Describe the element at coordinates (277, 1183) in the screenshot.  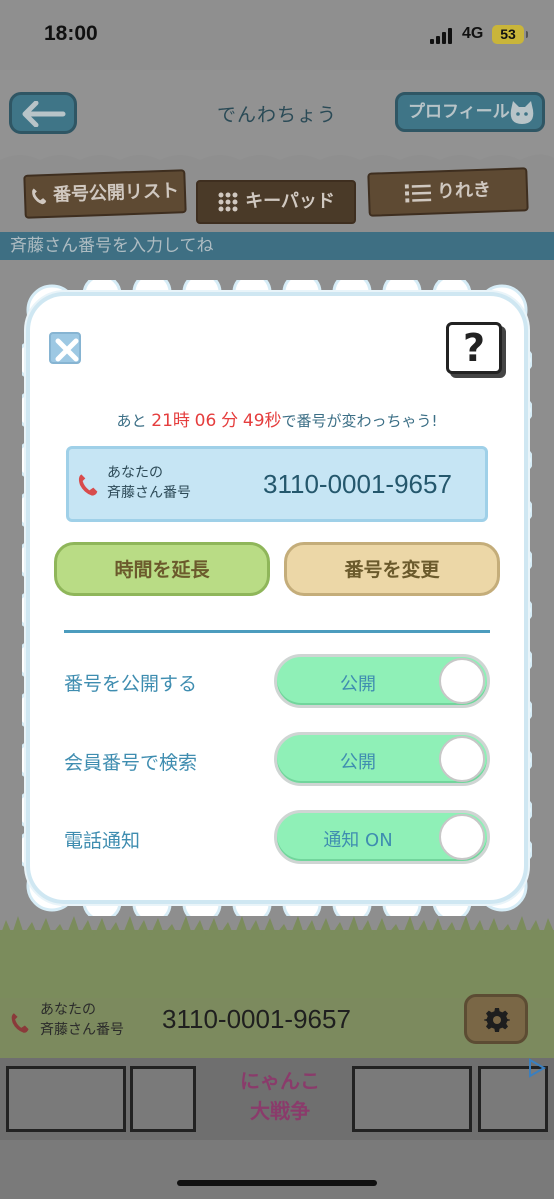
I see `home-indicator` at that location.